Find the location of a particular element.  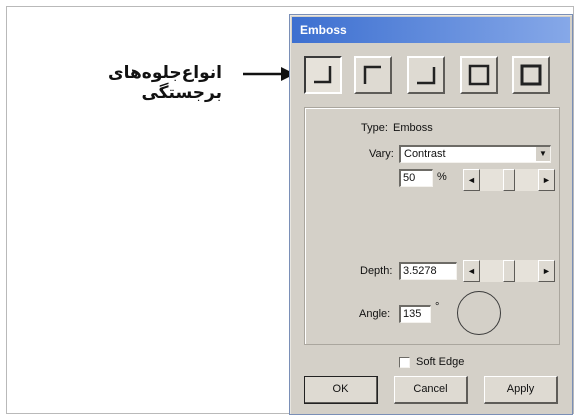

angle-label: Angle: is located at coordinates (375, 314).